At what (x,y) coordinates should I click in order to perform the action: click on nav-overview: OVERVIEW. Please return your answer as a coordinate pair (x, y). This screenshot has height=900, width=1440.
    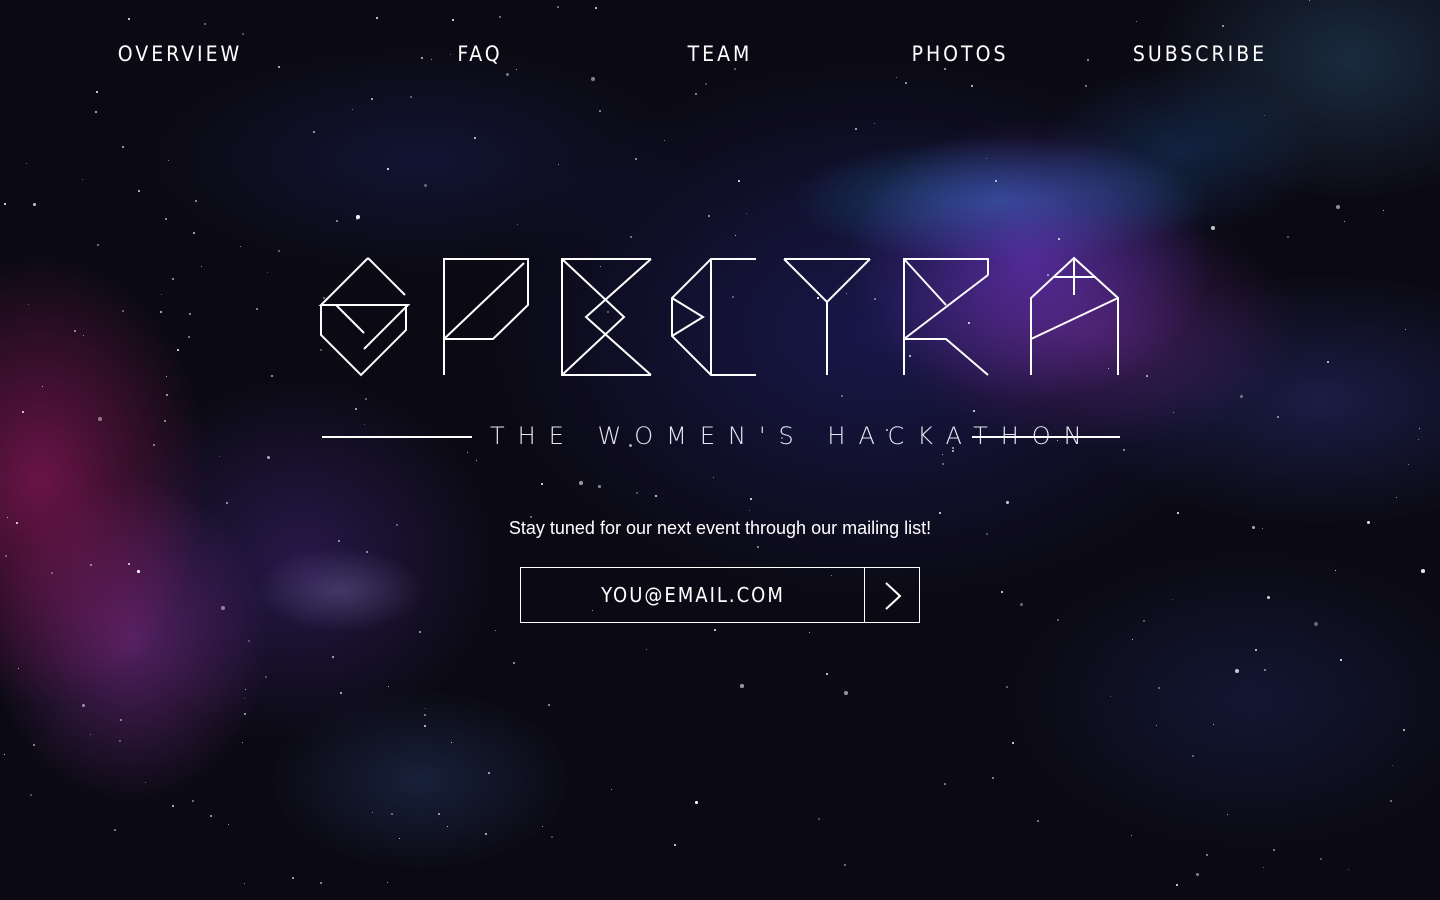
    Looking at the image, I should click on (180, 56).